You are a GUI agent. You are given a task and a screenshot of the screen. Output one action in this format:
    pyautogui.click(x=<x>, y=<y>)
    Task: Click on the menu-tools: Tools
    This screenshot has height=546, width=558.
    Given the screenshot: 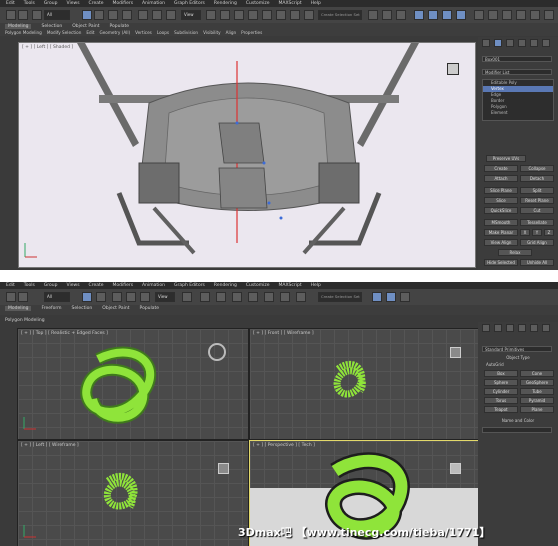 What is the action you would take?
    pyautogui.click(x=29, y=3)
    